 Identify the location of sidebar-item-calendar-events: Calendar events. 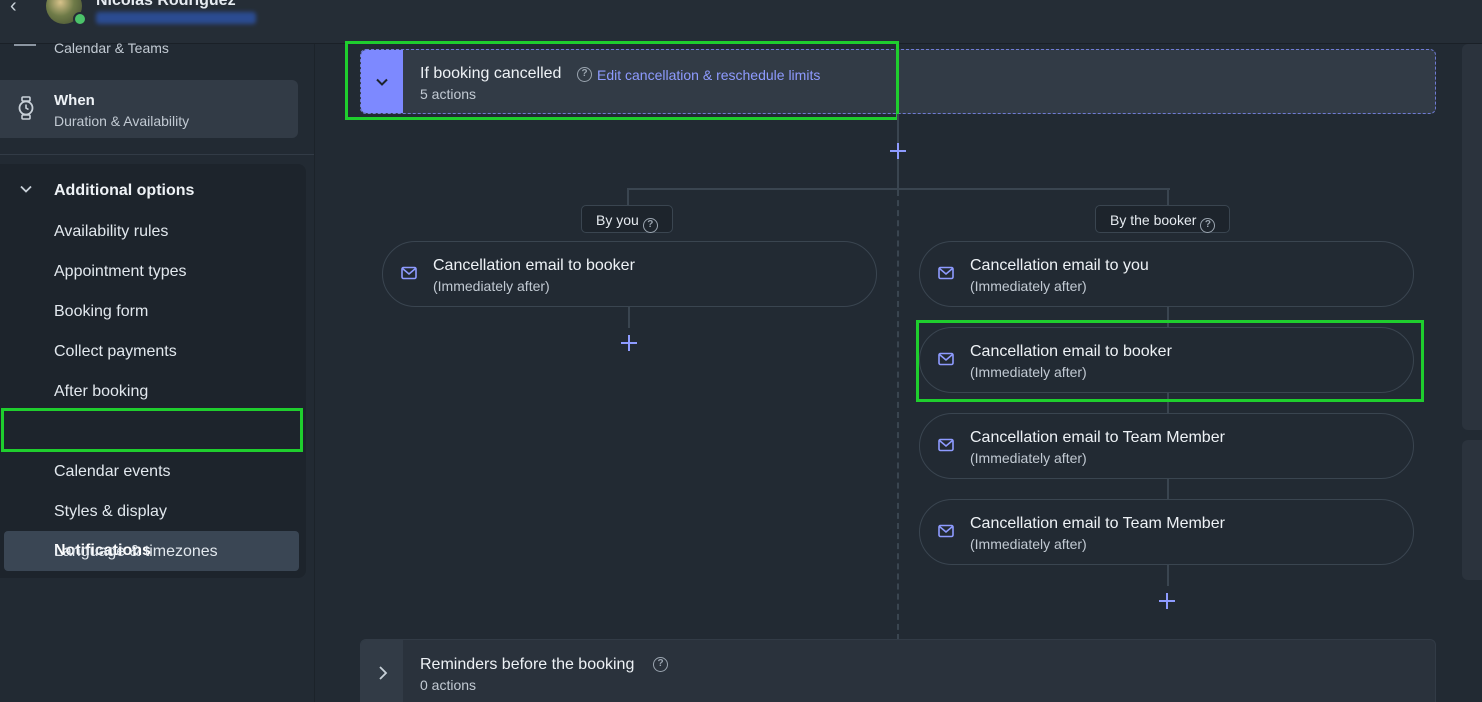
(112, 472).